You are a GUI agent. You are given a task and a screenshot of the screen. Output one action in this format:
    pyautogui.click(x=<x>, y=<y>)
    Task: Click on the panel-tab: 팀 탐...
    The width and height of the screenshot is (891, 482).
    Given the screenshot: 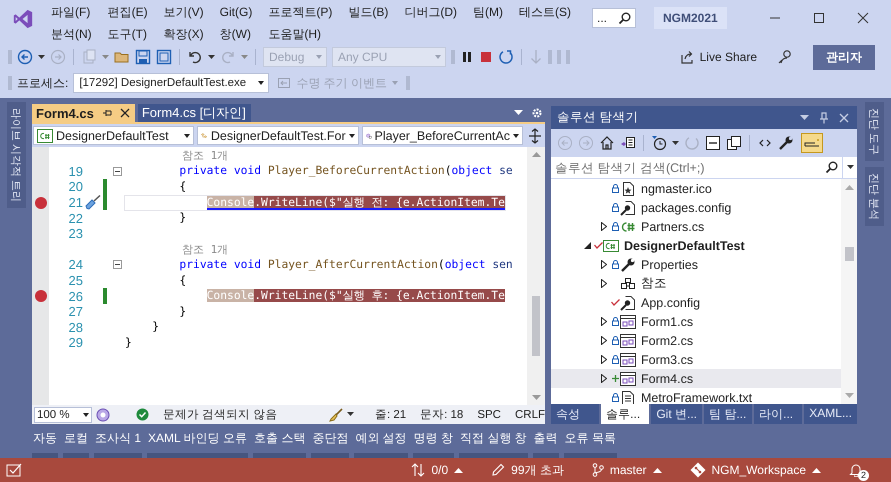 What is the action you would take?
    pyautogui.click(x=728, y=414)
    